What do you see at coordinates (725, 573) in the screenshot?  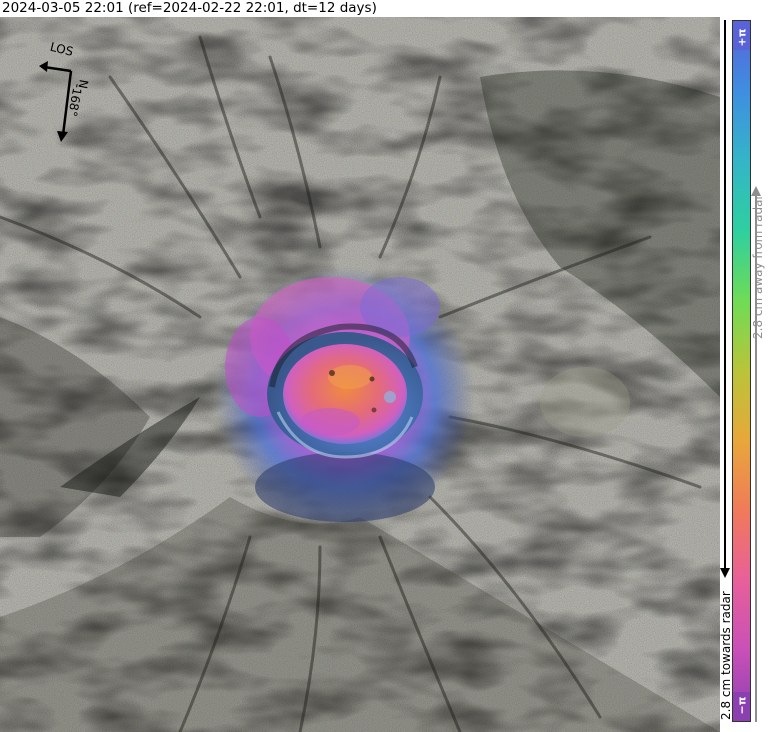 I see `towards-radar-arrow-head` at bounding box center [725, 573].